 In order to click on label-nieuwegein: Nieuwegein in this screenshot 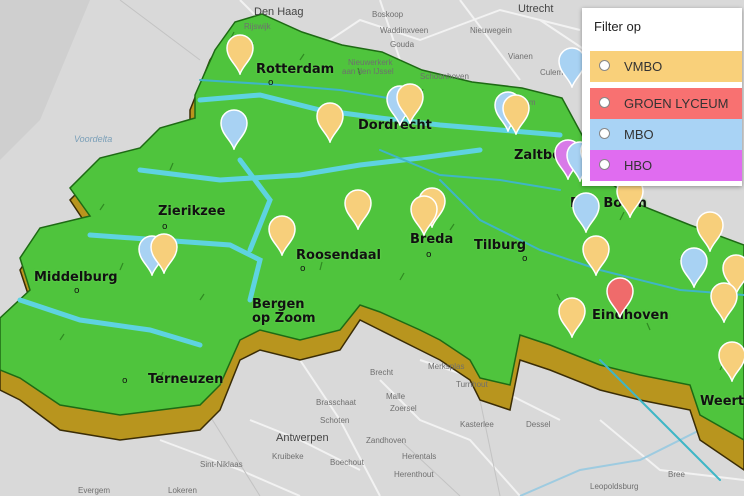, I will do `click(491, 30)`.